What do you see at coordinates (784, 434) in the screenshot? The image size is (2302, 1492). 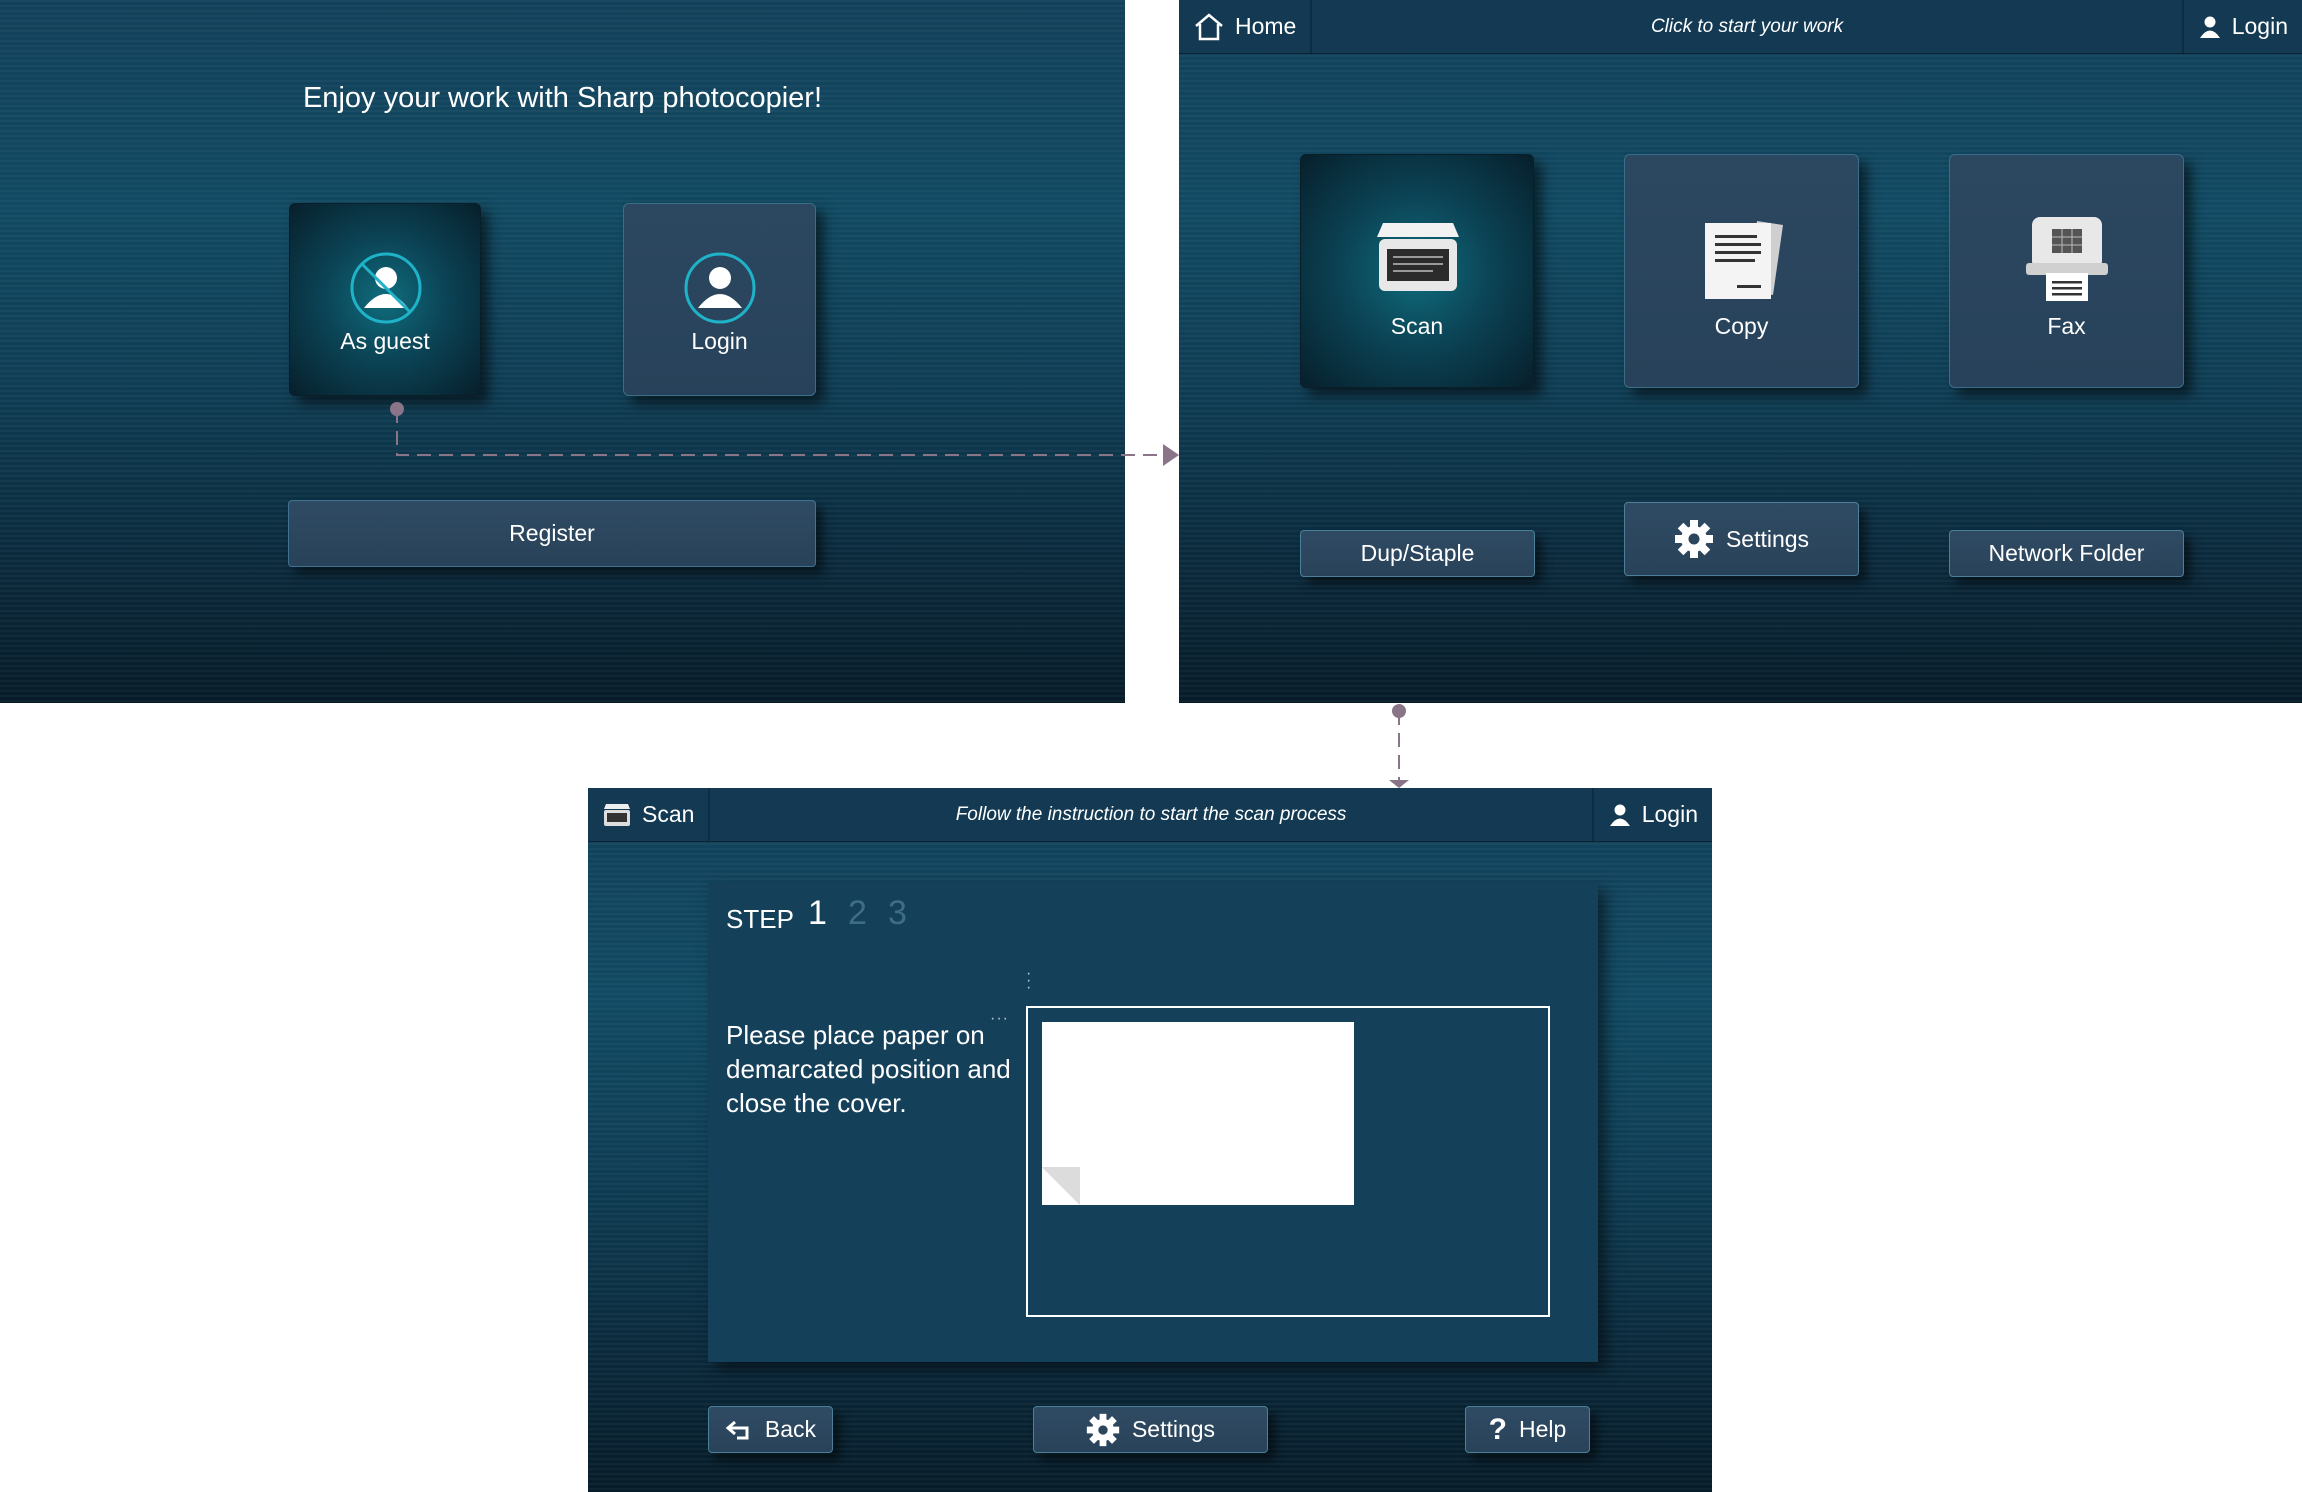 I see `guest-to-home-connector` at bounding box center [784, 434].